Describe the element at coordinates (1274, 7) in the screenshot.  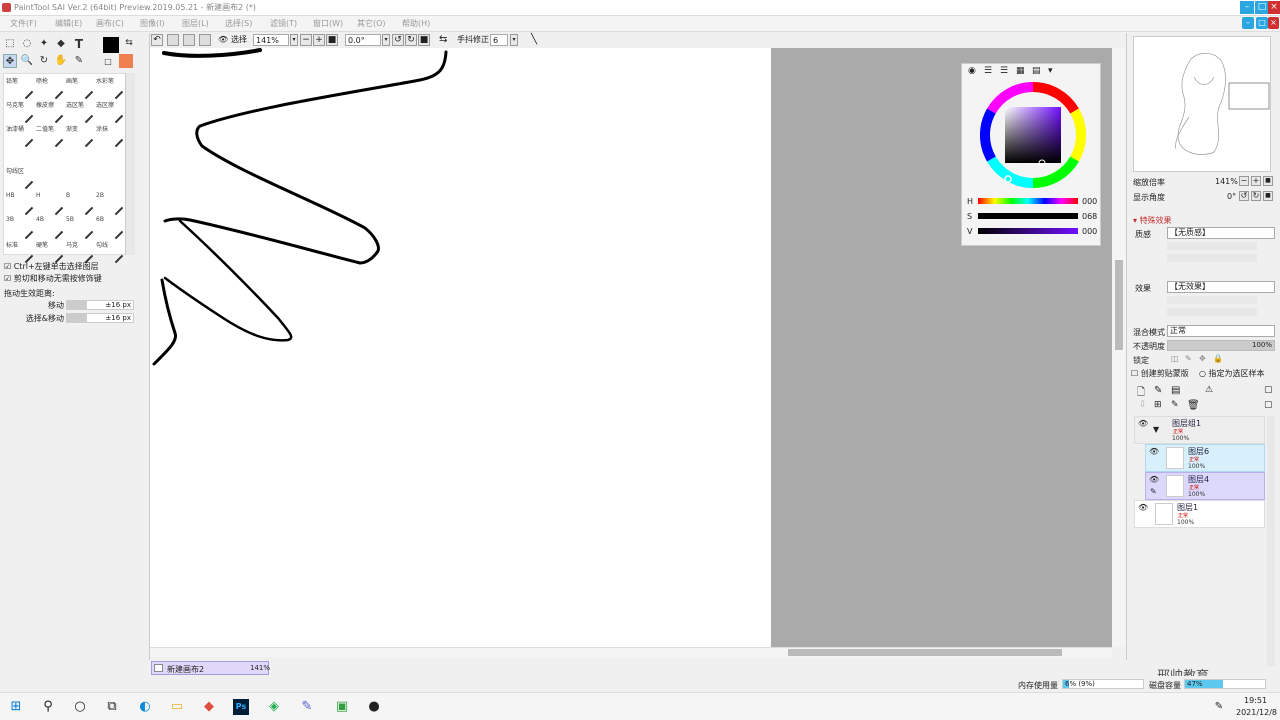
I see `close-button: ×` at that location.